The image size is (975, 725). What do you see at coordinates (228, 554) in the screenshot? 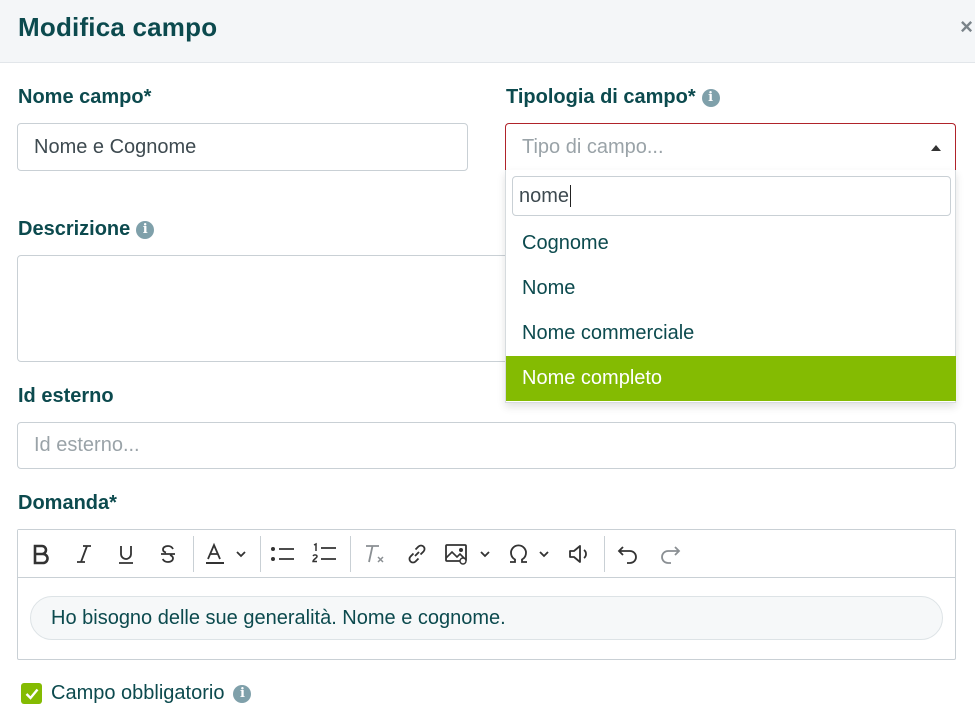
I see `text-color-icon` at bounding box center [228, 554].